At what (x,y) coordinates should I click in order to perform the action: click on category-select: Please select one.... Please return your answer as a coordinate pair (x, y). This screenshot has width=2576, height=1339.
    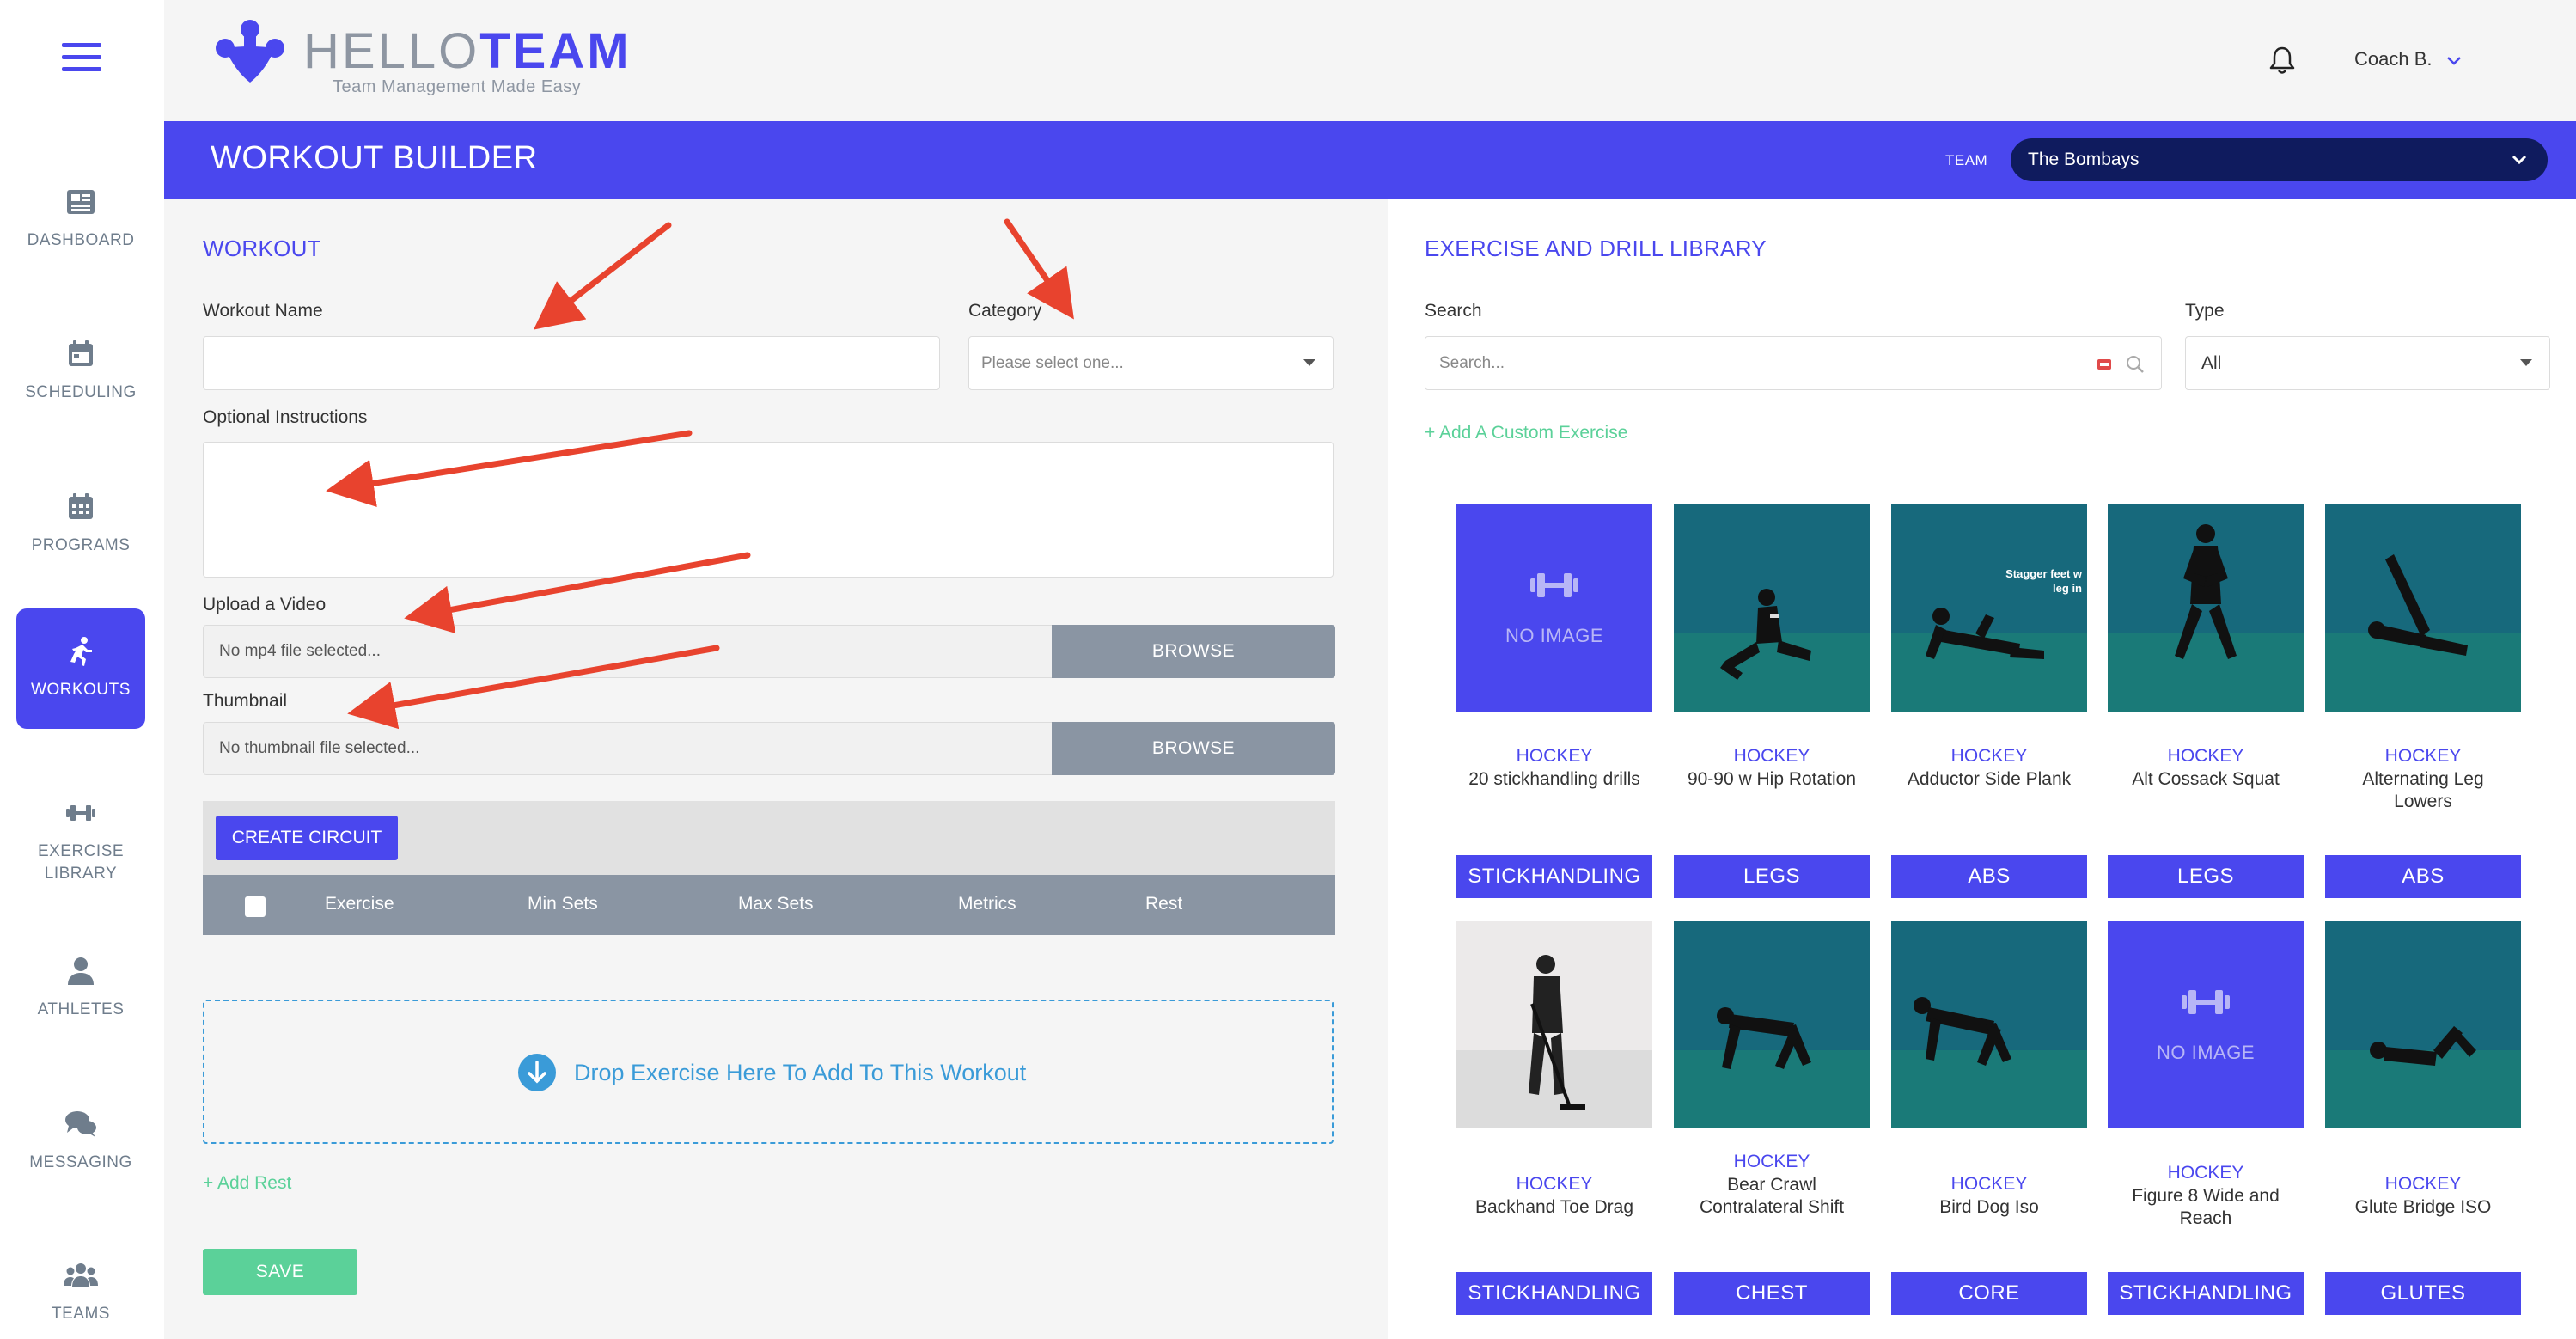
    Looking at the image, I should click on (1151, 363).